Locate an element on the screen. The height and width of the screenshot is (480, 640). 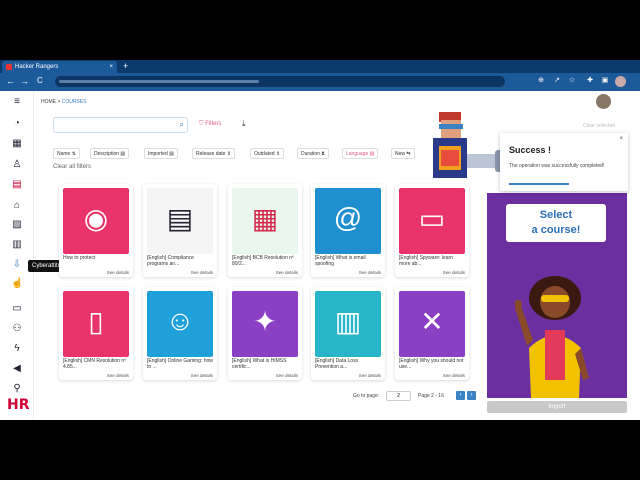
breadcrumb-current: COURSES is located at coordinates (74, 102).